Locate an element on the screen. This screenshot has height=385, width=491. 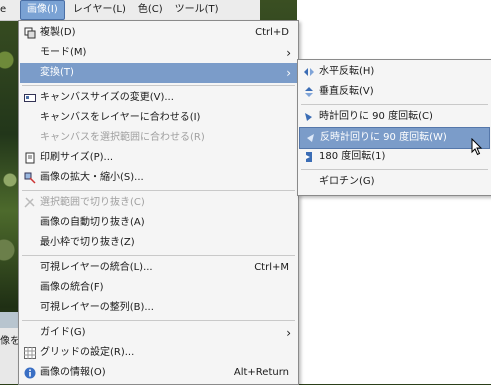
flip-vertical-icon is located at coordinates (309, 92).